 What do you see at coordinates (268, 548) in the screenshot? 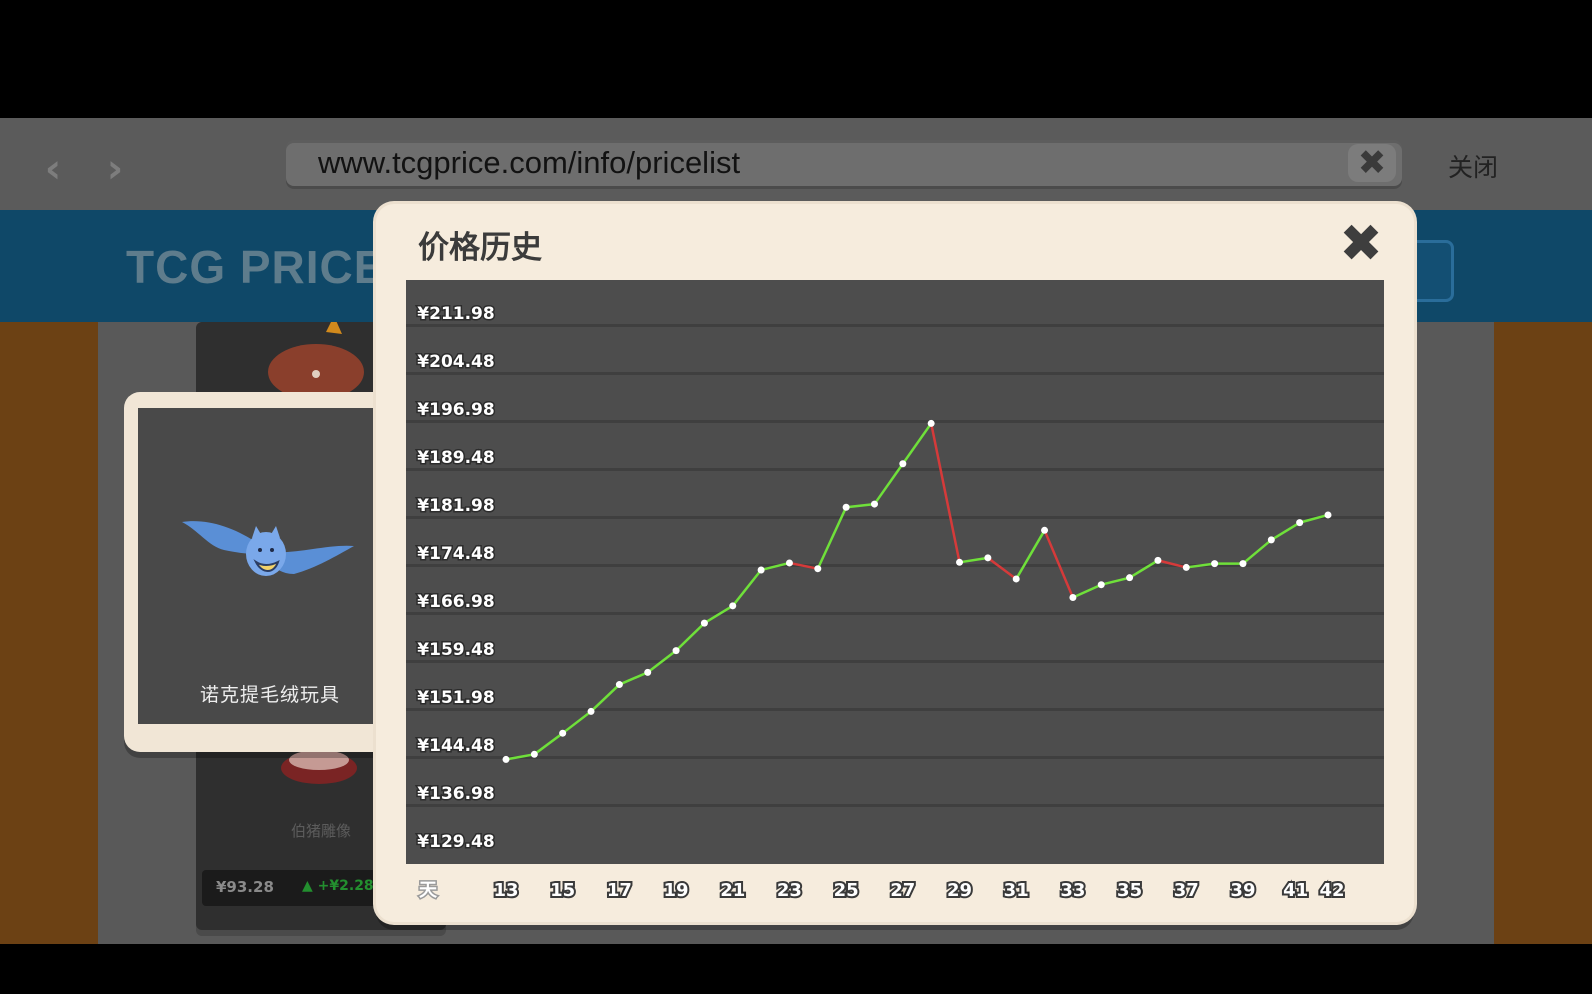
I see `bat-icon` at bounding box center [268, 548].